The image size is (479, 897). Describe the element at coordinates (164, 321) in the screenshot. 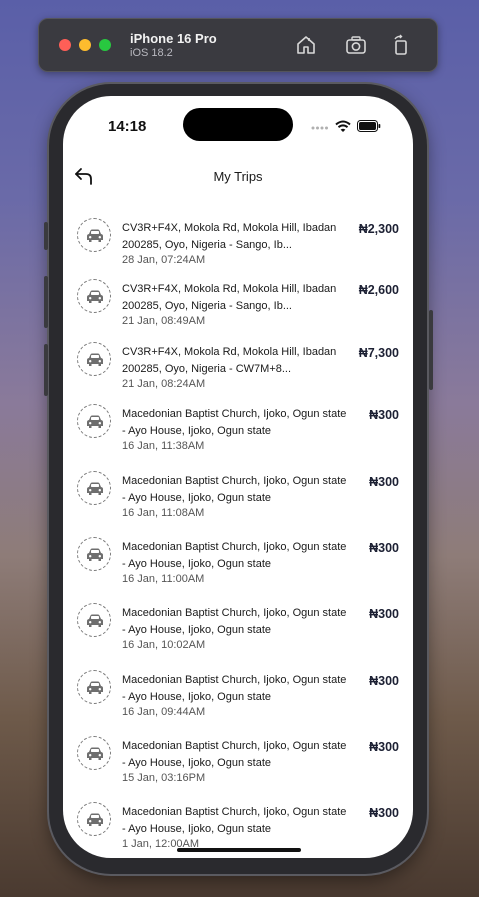

I see `trip-date: 21 Jan, 08:49AM` at that location.